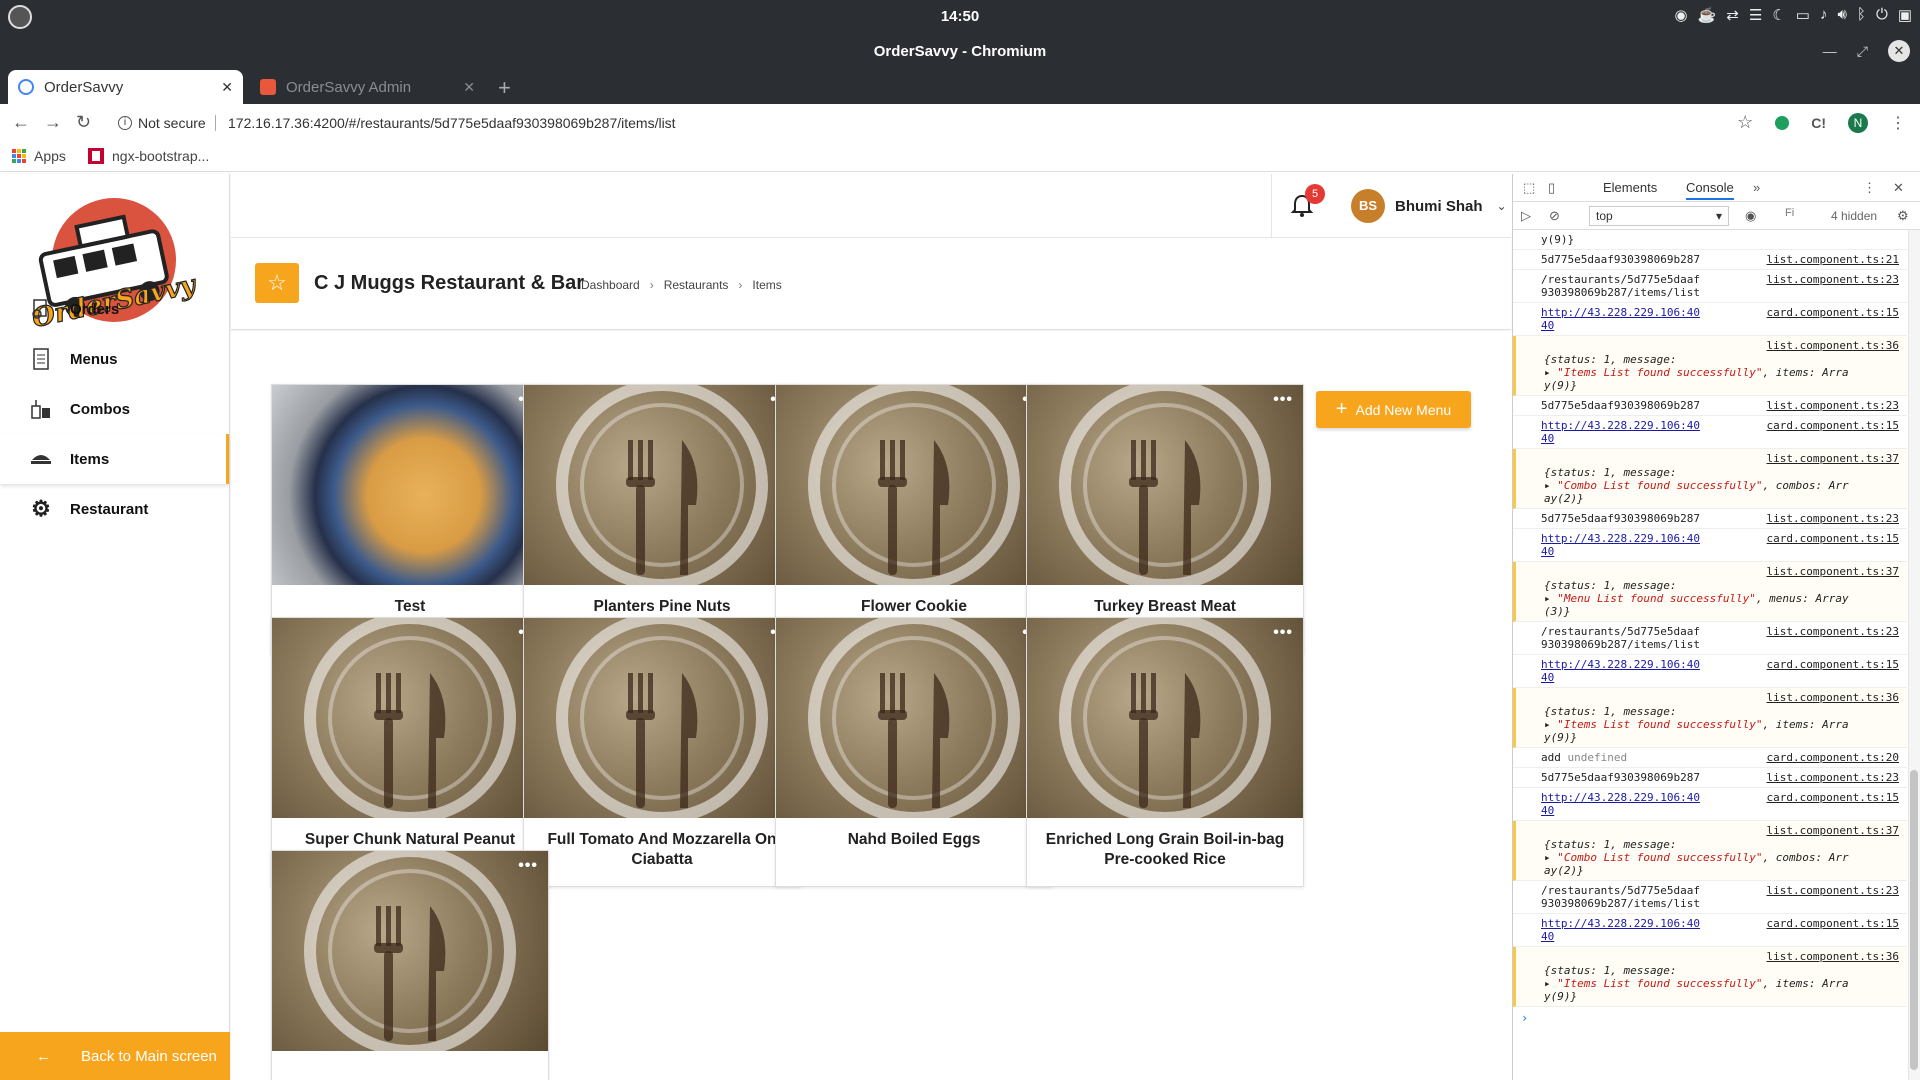 Image resolution: width=1920 pixels, height=1080 pixels. Describe the element at coordinates (367, 87) in the screenshot. I see `tab-ordersavvy-admin: OrderSavvy Admin ✕` at that location.